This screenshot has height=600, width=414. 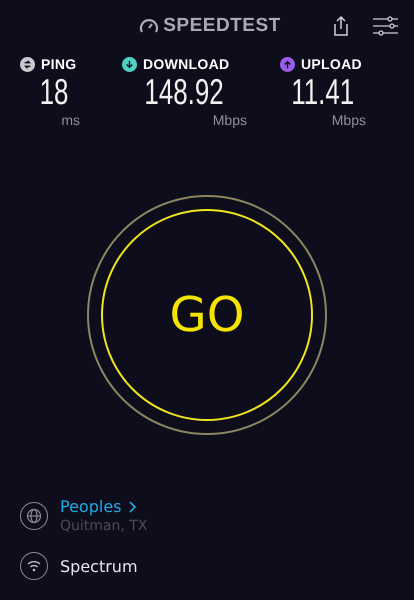 I want to click on metric-value: 11.41, so click(x=323, y=92).